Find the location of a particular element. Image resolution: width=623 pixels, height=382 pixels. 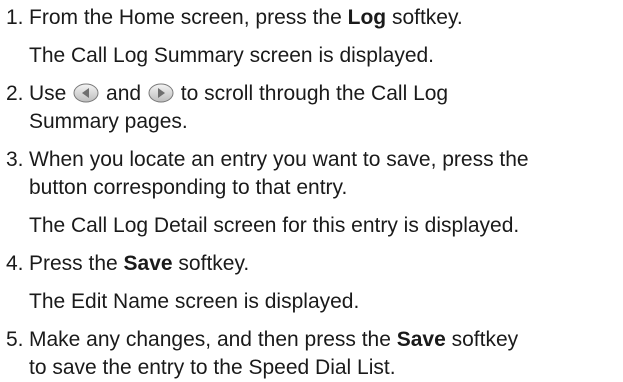

step-number: 3. is located at coordinates (15, 159).